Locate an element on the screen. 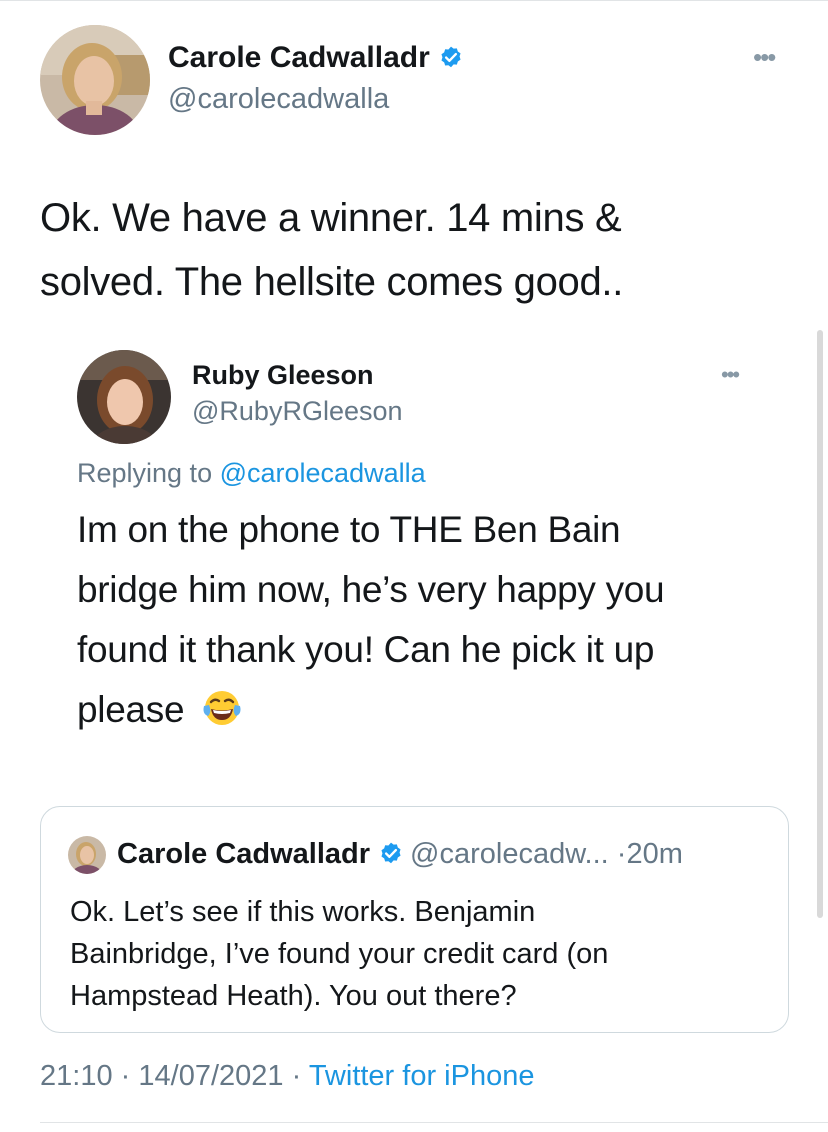  tears-of-joy-emoji-icon is located at coordinates (222, 708).